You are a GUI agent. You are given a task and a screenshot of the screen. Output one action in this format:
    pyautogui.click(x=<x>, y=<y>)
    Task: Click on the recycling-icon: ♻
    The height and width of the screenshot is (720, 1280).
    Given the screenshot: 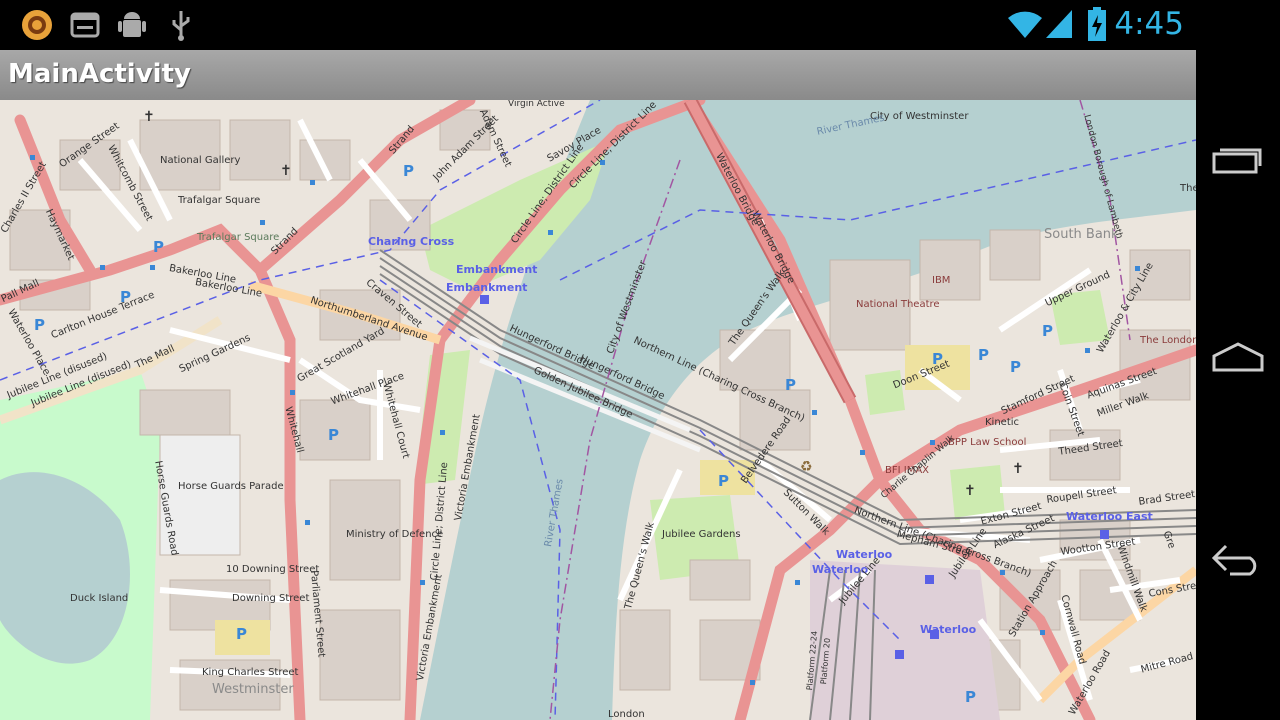 What is the action you would take?
    pyautogui.click(x=806, y=467)
    